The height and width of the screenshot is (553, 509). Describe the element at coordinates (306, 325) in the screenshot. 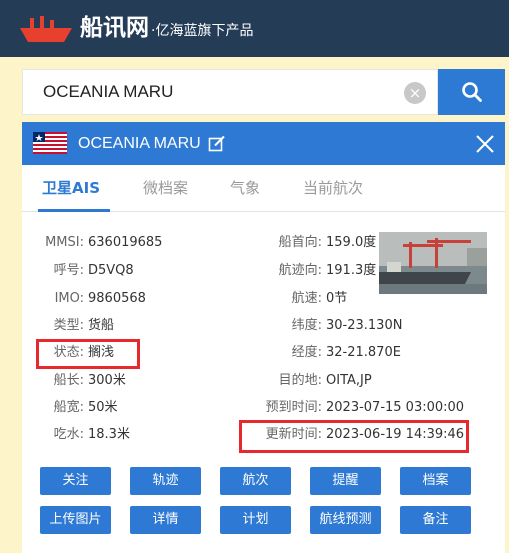

I see `field-label: 纬度:` at that location.